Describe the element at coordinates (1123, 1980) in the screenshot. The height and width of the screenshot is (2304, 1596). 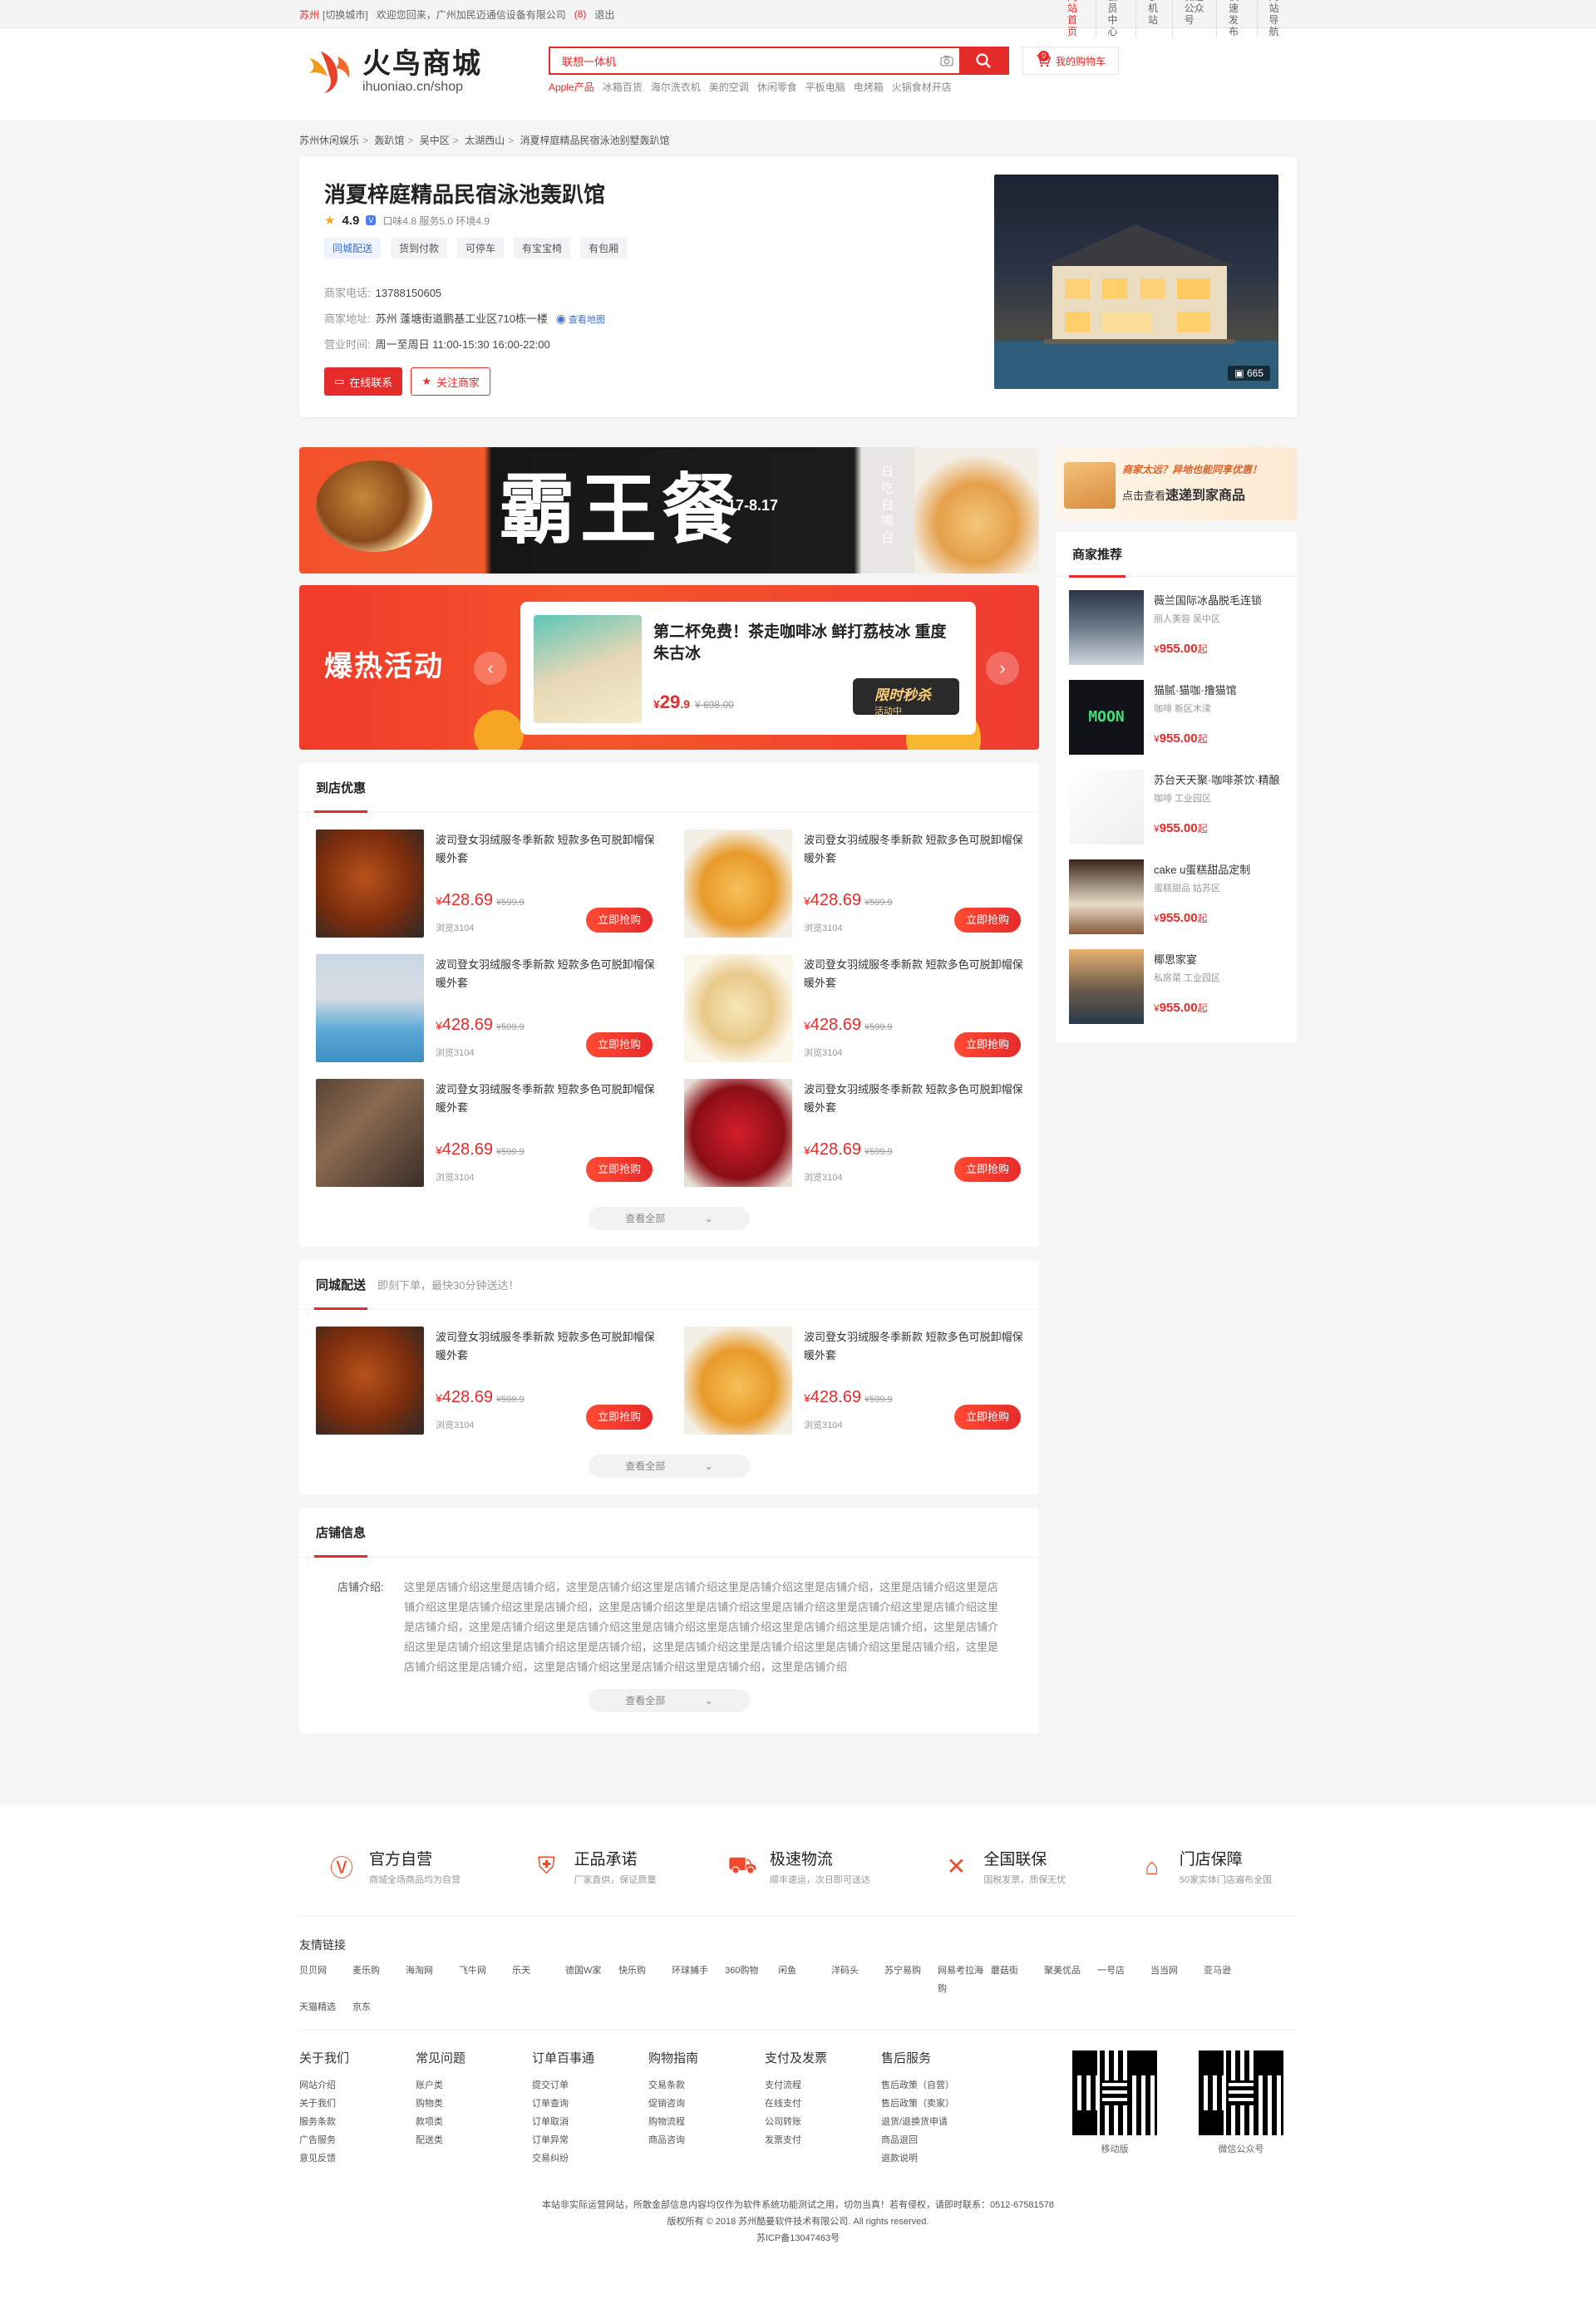
I see `friend-link: 一号店` at that location.